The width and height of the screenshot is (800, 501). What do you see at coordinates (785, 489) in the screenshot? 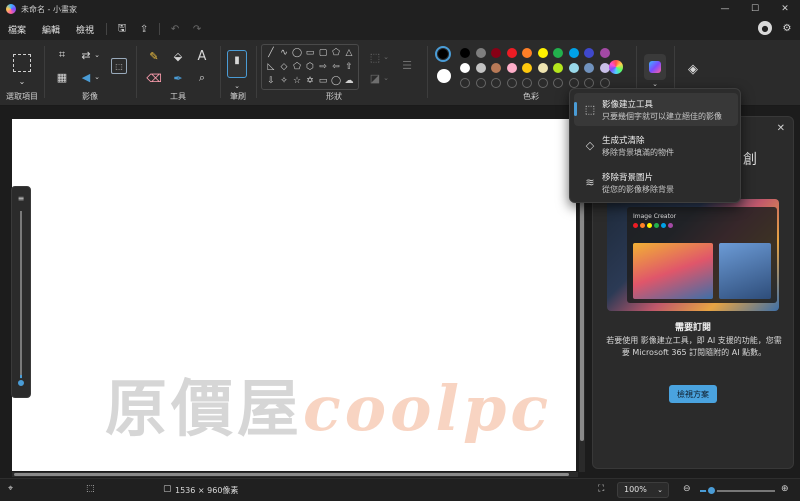
I see `zoom-in-icon: ⊕` at bounding box center [785, 489].